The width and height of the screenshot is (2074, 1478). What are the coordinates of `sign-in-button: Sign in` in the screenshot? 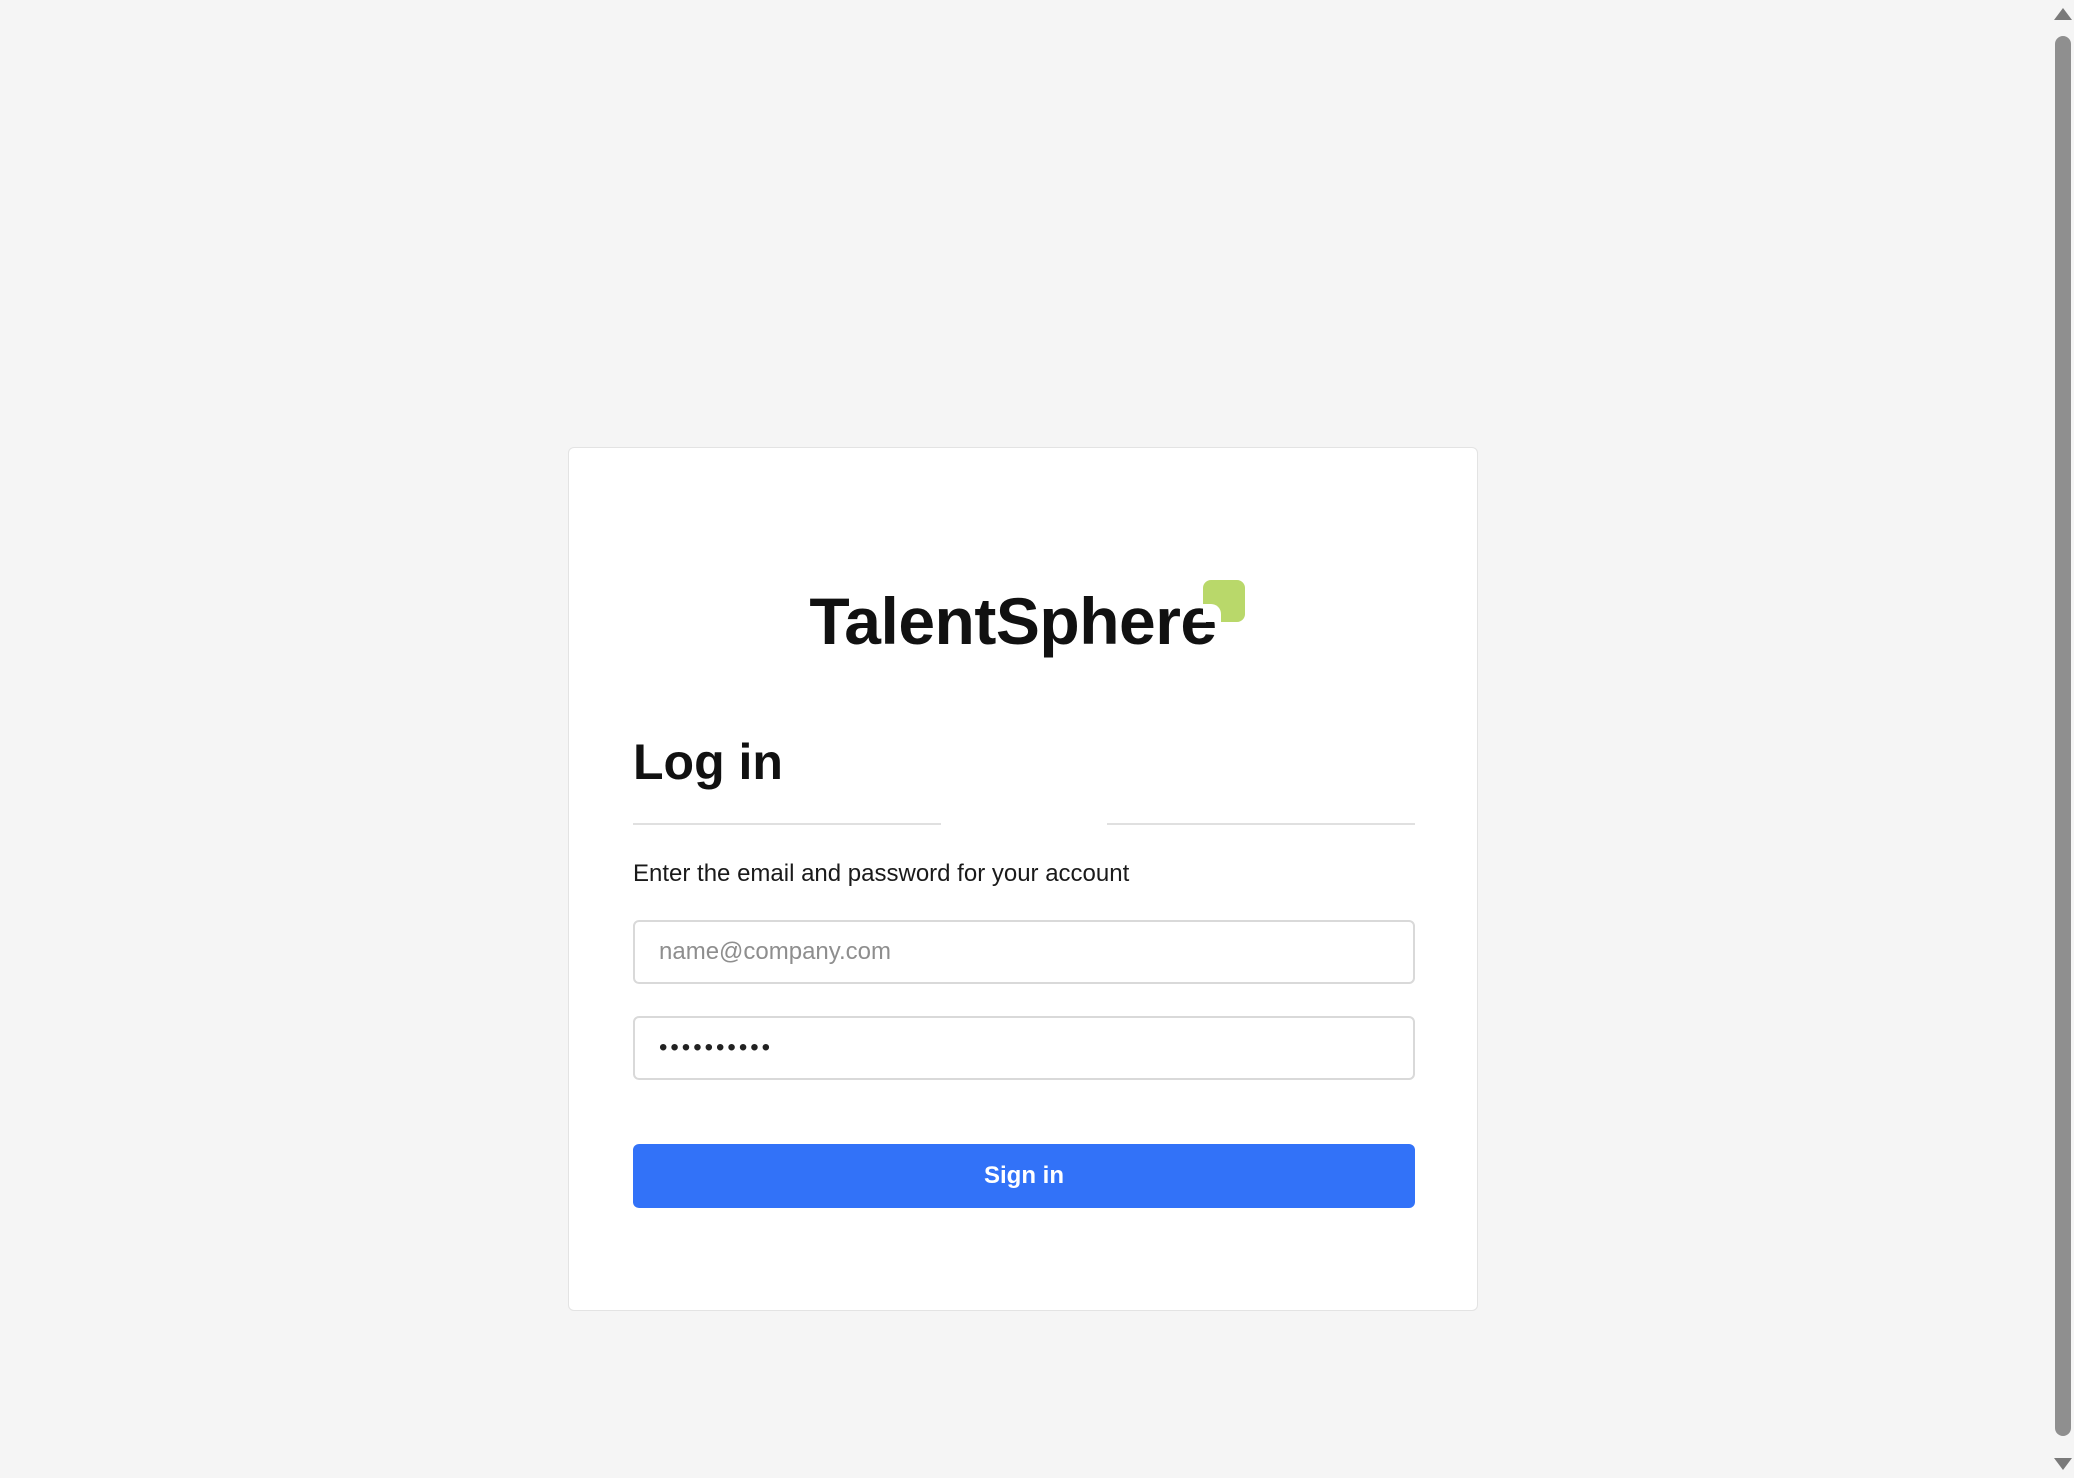 It's located at (1024, 1176).